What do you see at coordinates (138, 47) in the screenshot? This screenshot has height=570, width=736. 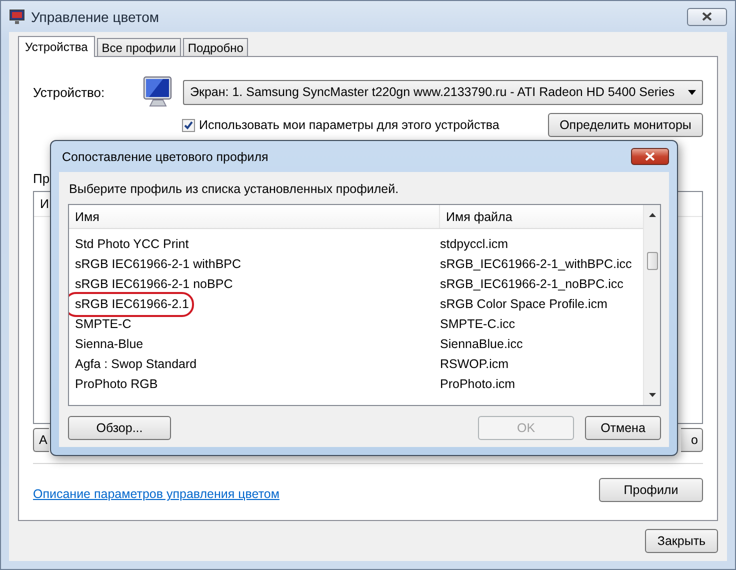 I see `tab: Все профили` at bounding box center [138, 47].